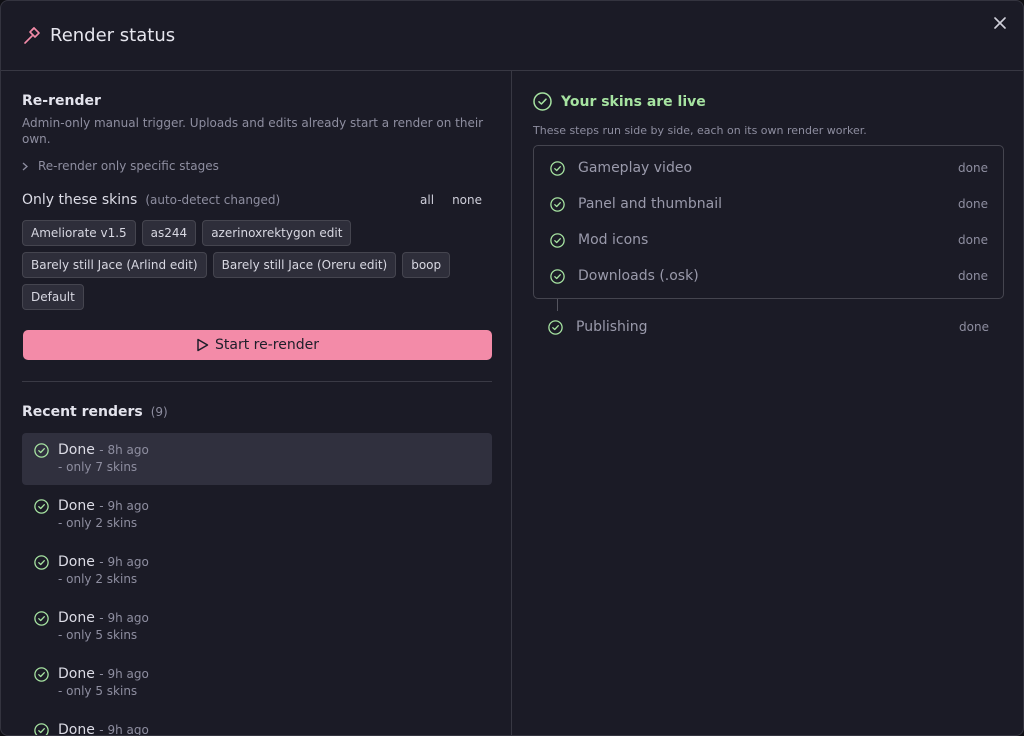 Image resolution: width=1024 pixels, height=736 pixels. Describe the element at coordinates (768, 101) in the screenshot. I see `live-status-header: Your skins are live` at that location.